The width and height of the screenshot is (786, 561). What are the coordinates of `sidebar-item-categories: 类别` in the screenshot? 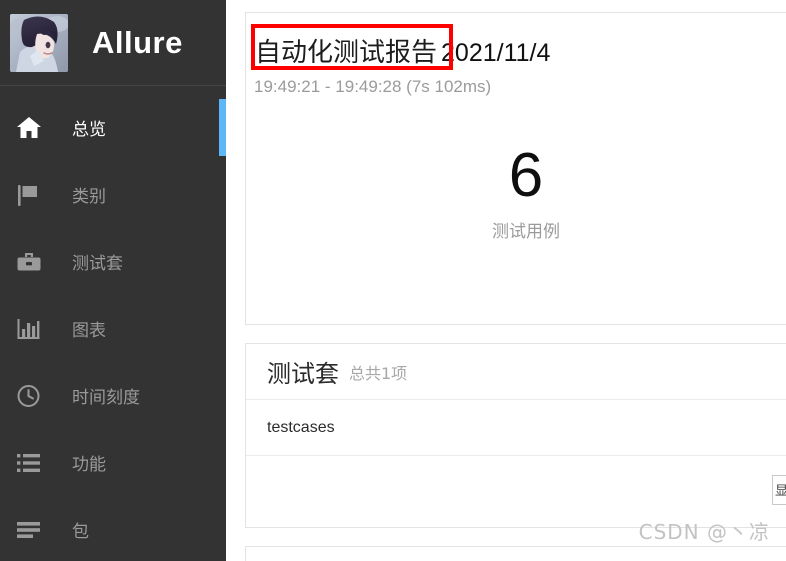 It's located at (113, 194).